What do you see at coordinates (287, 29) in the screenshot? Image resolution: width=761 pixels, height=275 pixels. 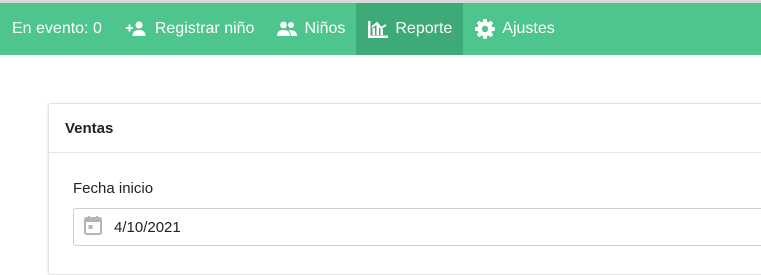 I see `users-icon` at bounding box center [287, 29].